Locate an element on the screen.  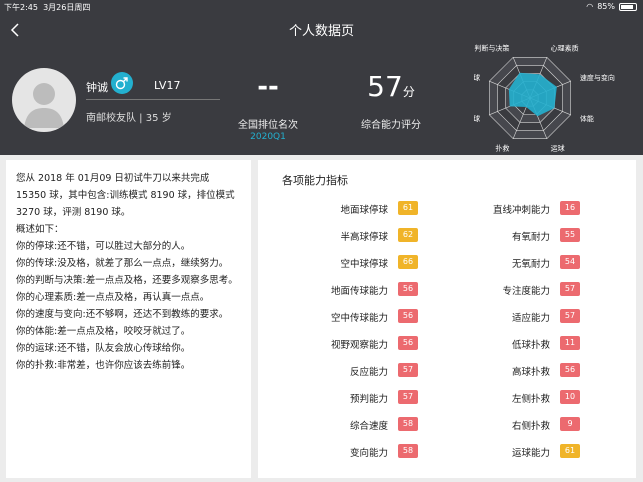
ability-label: 地面传球能力 is located at coordinates (359, 291).